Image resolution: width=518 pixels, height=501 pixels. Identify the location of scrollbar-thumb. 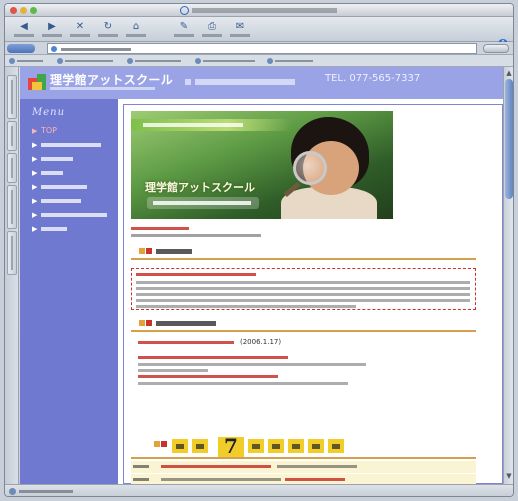
(509, 139).